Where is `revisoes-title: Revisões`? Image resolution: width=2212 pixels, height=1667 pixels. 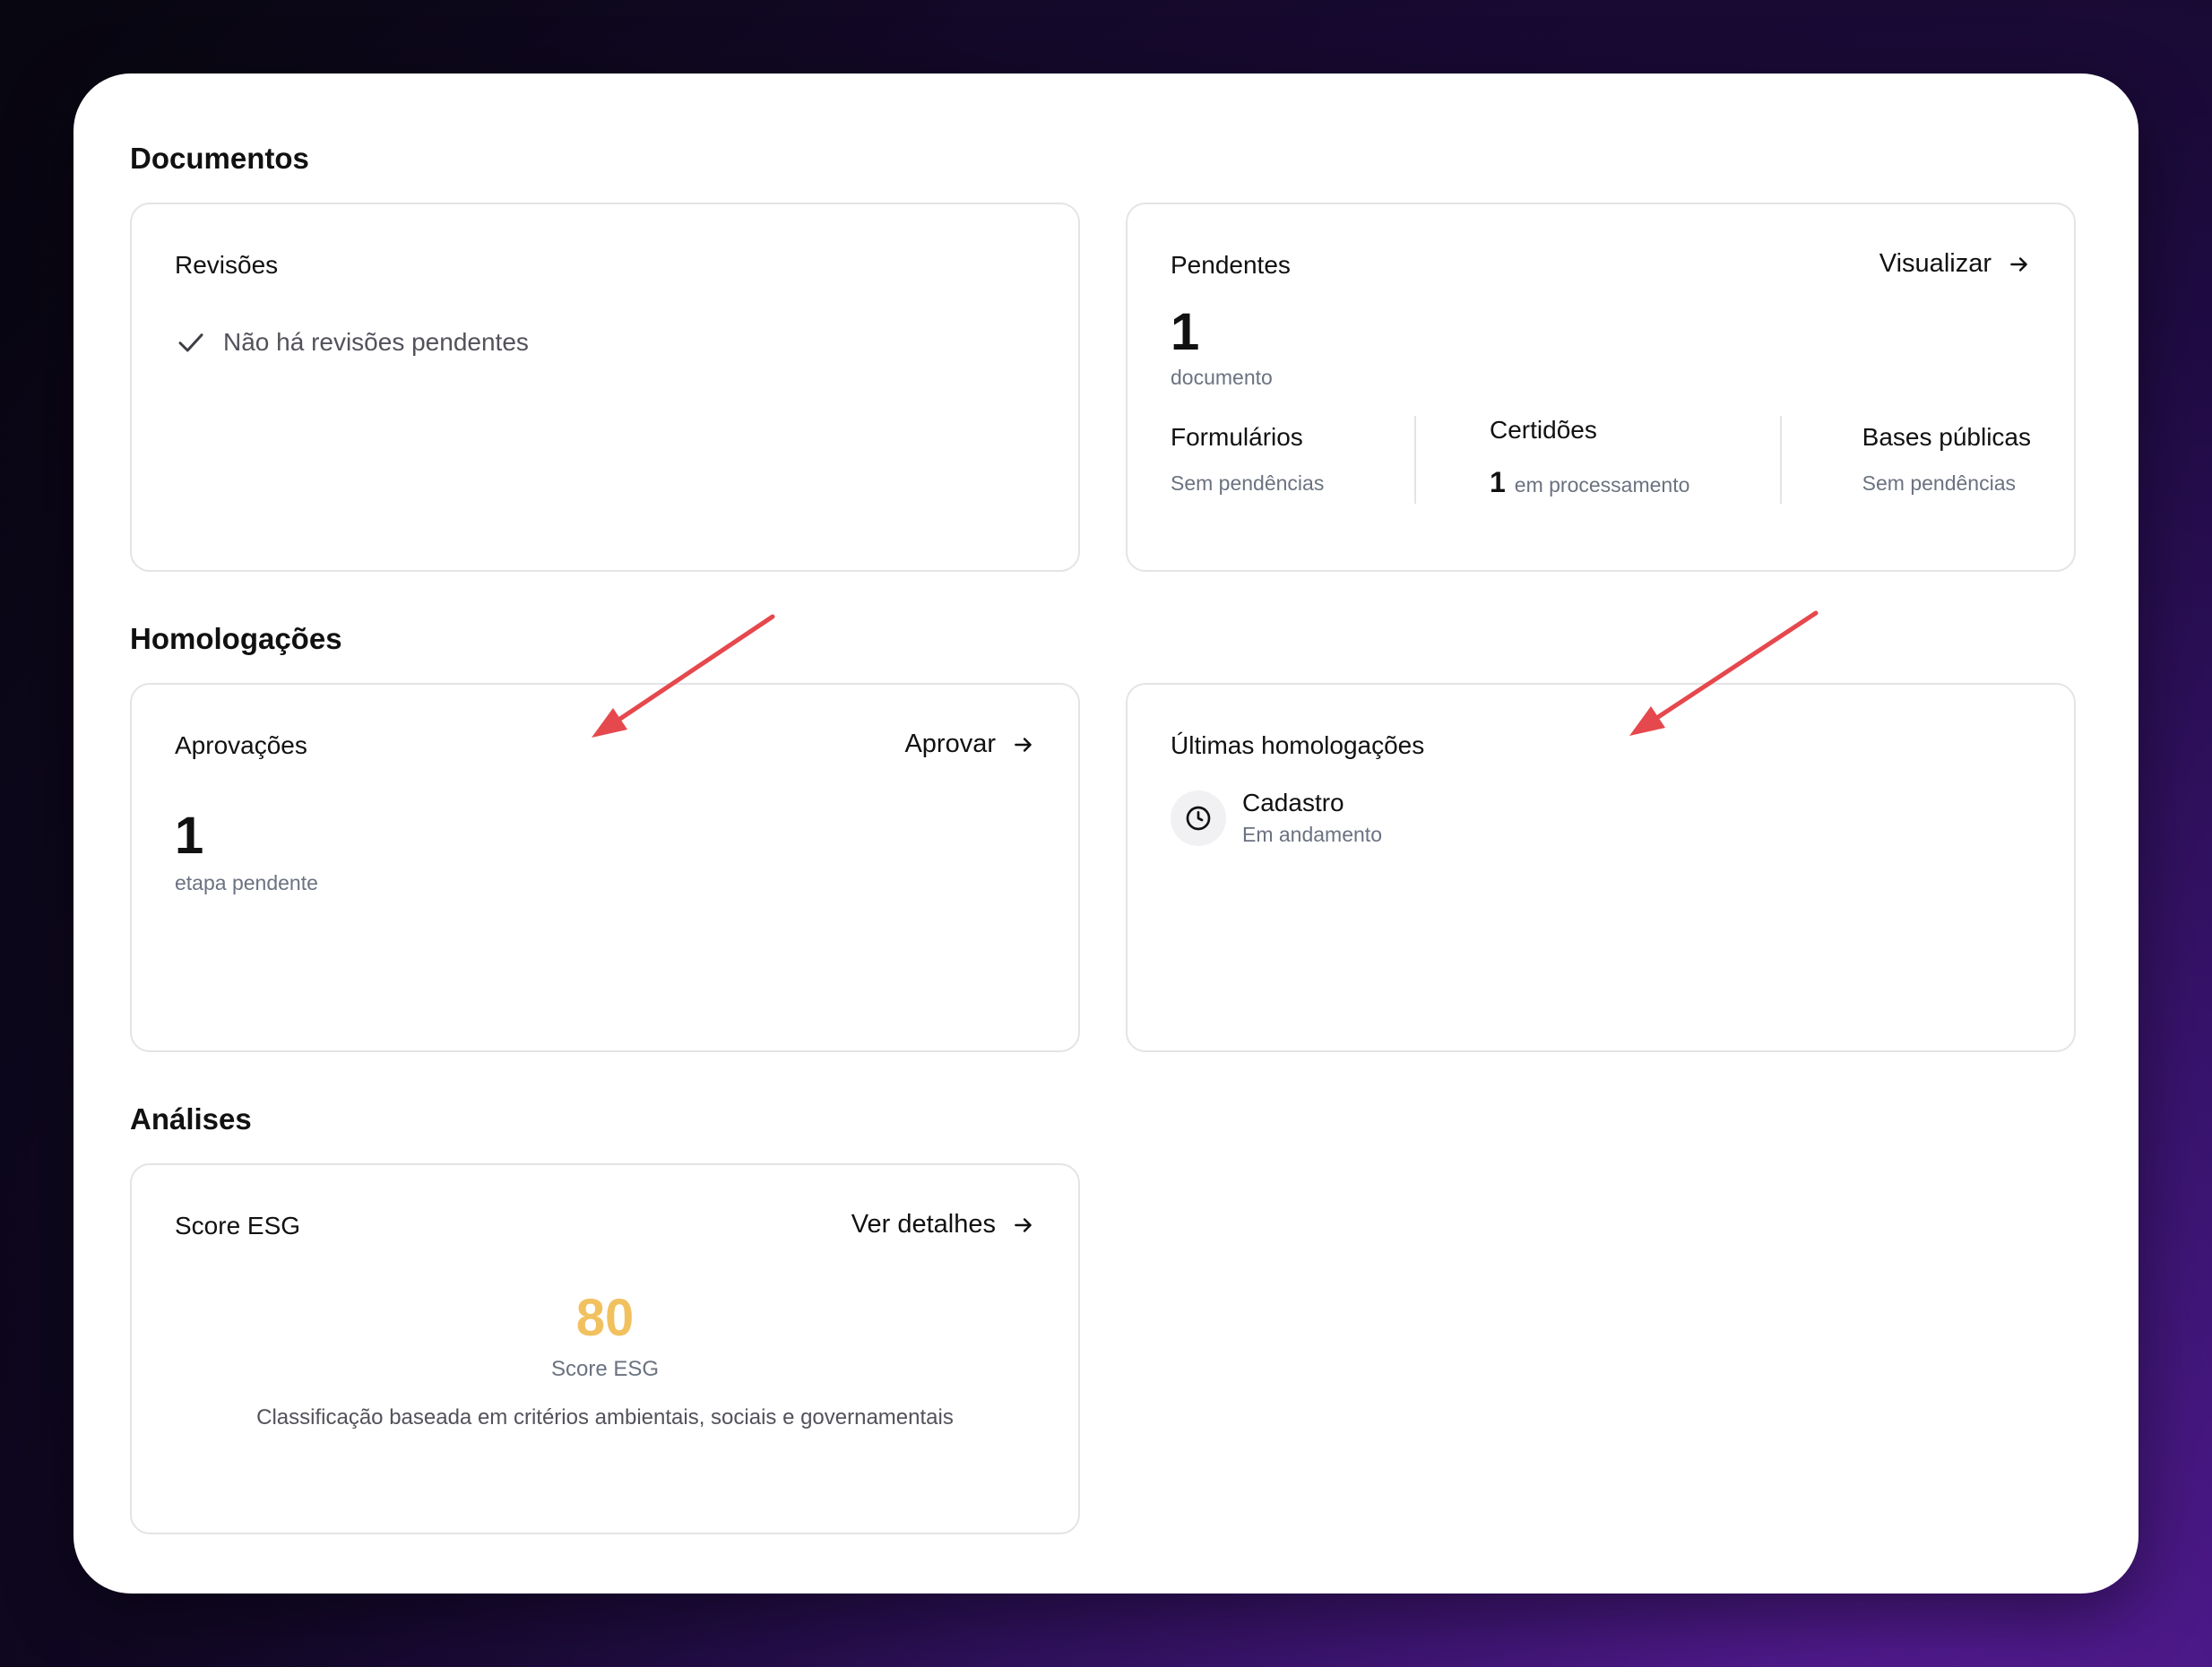 revisoes-title: Revisões is located at coordinates (227, 265).